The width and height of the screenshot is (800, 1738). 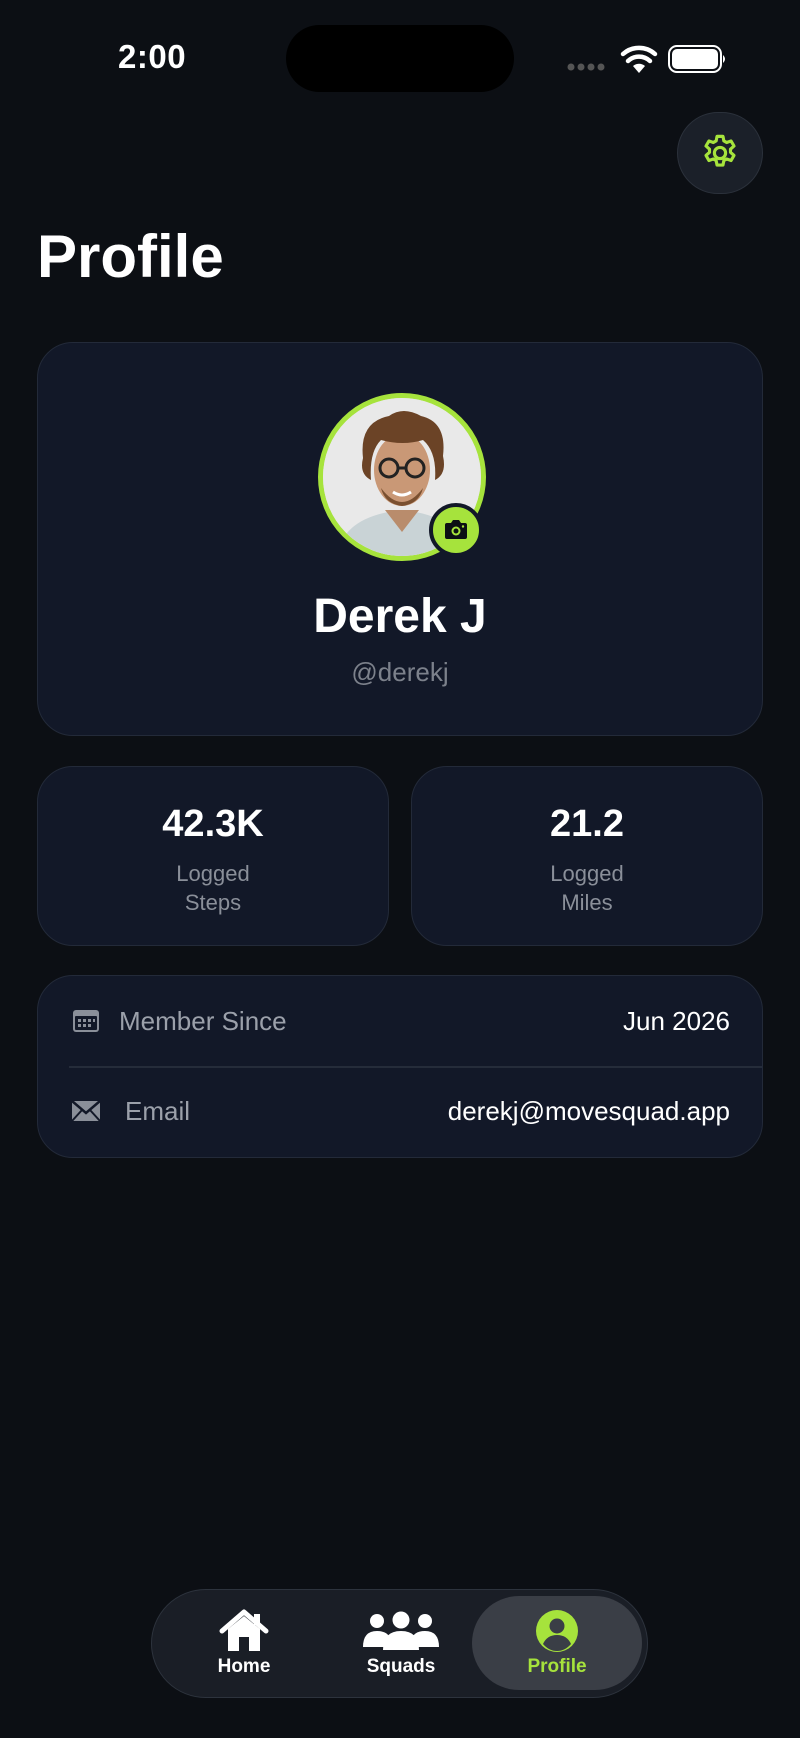 I want to click on tab-home: Home, so click(x=244, y=1643).